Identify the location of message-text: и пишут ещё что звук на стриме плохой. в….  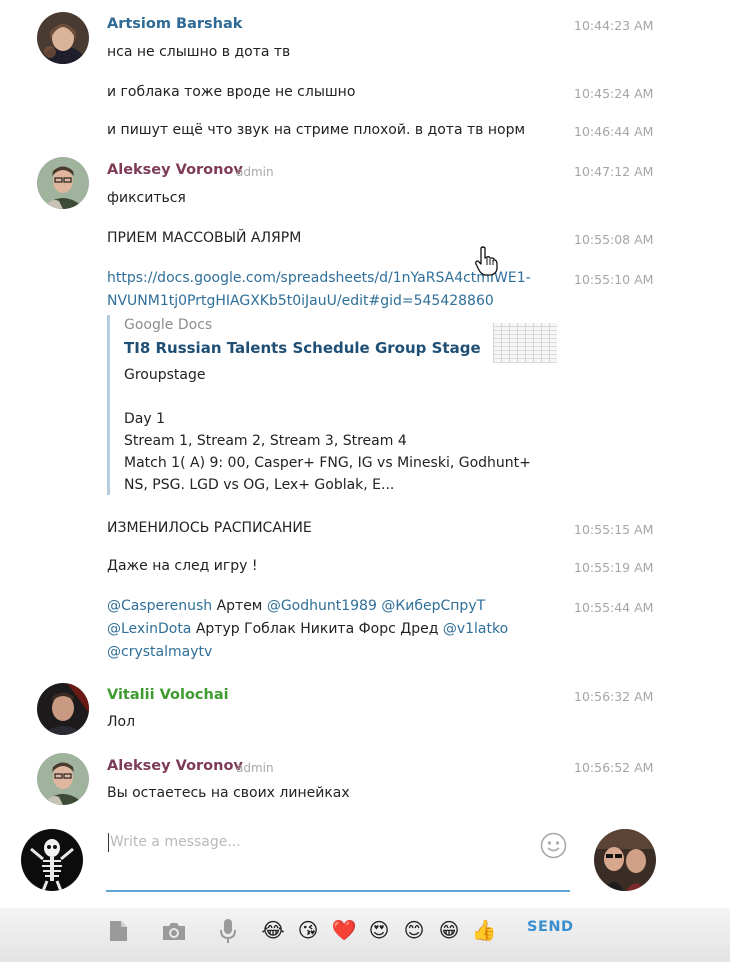
(316, 130).